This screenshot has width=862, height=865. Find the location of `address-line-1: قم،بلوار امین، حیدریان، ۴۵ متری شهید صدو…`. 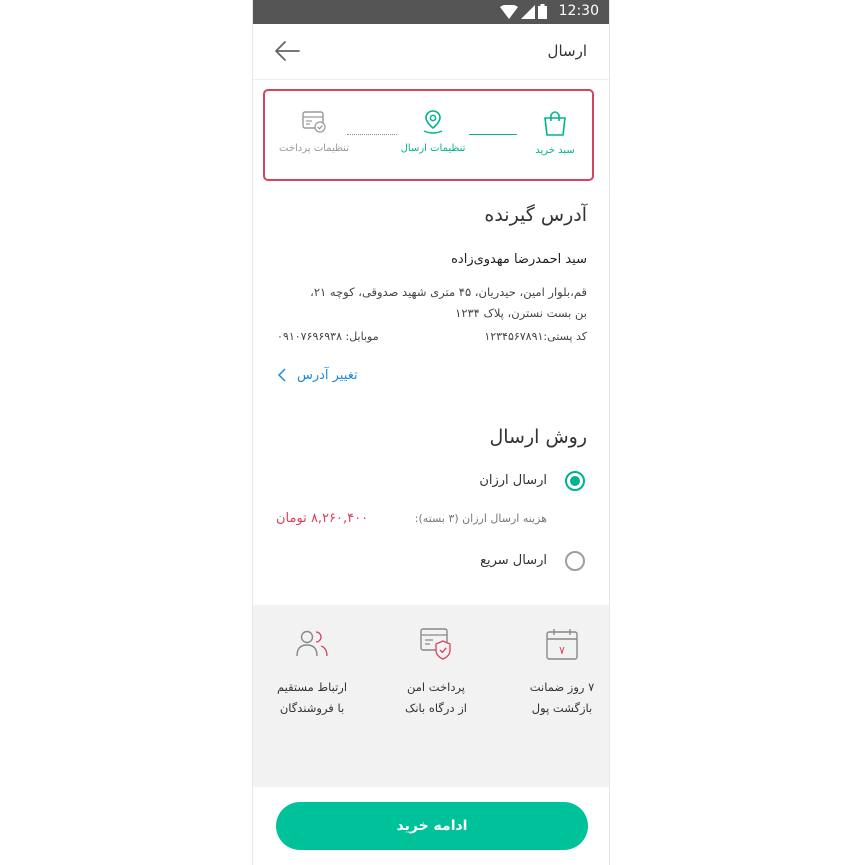

address-line-1: قم،بلوار امین، حیدریان، ۴۵ متری شهید صدو… is located at coordinates (448, 292).